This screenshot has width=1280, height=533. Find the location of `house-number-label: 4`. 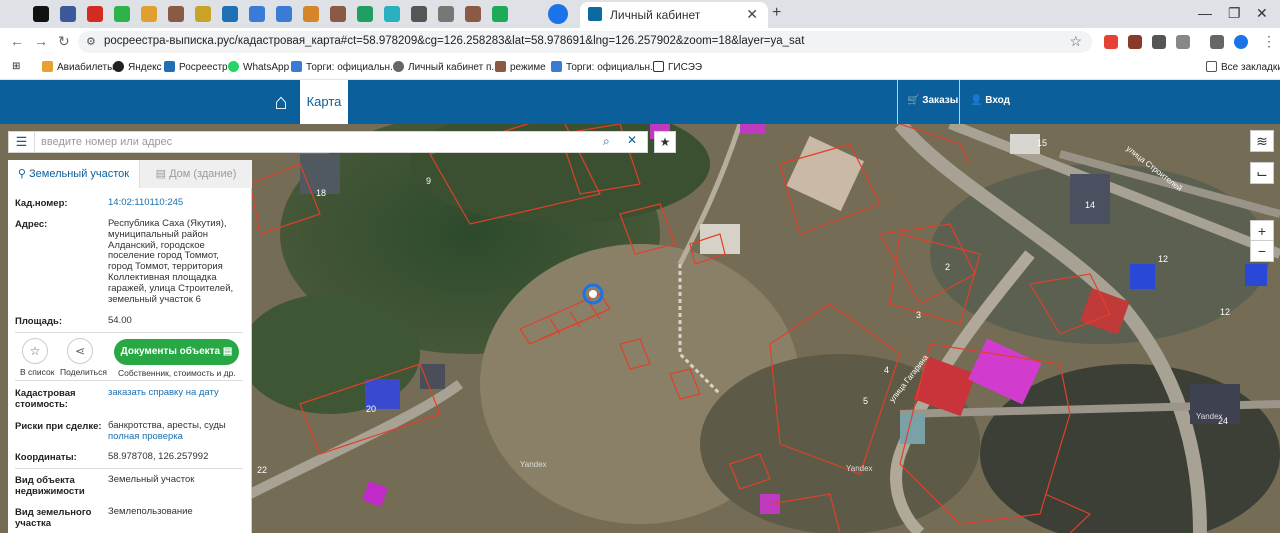

house-number-label: 4 is located at coordinates (887, 370).